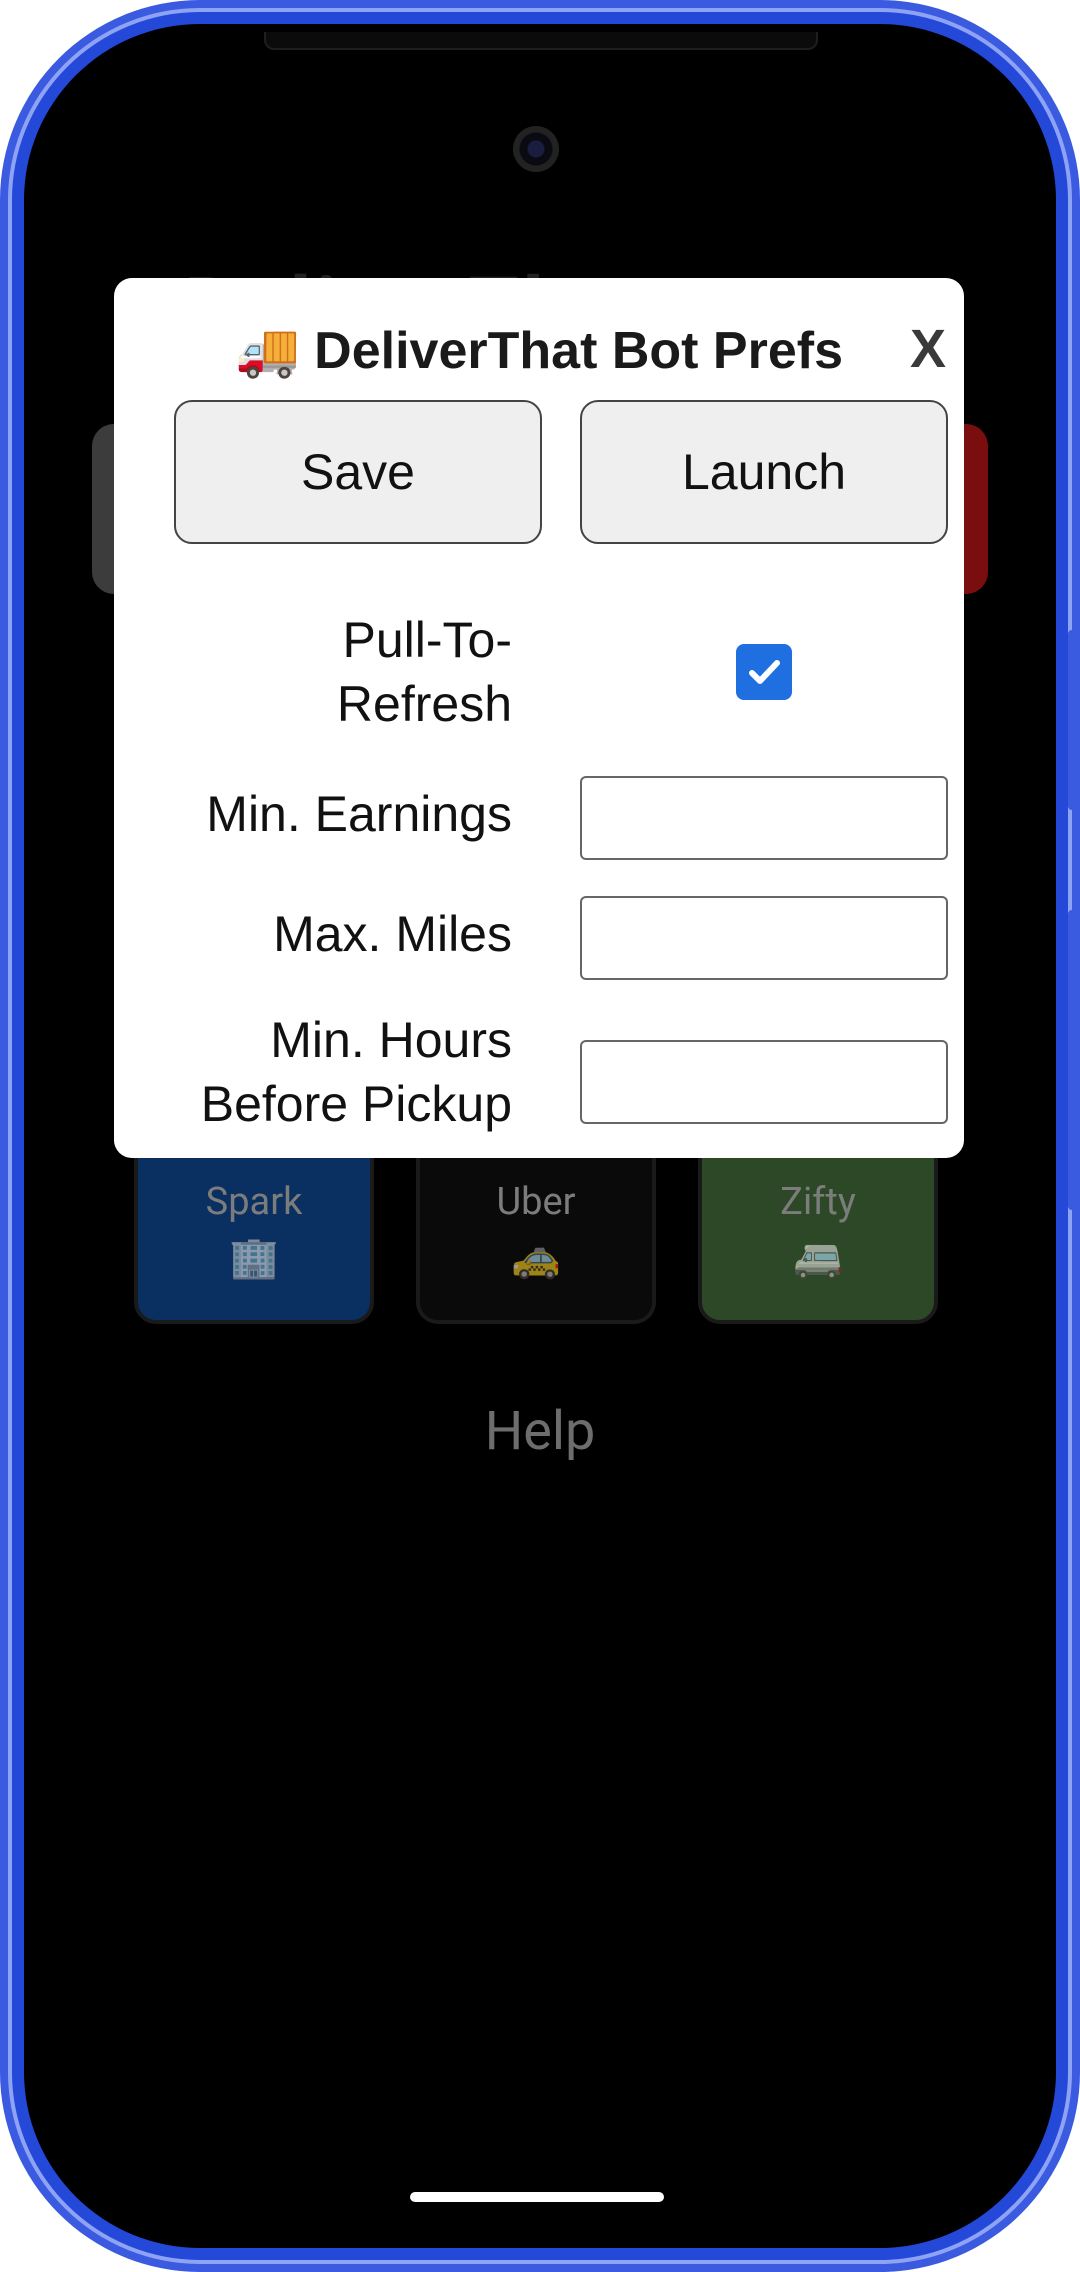 The height and width of the screenshot is (2272, 1080). I want to click on label-line: Pull-To-, so click(427, 640).